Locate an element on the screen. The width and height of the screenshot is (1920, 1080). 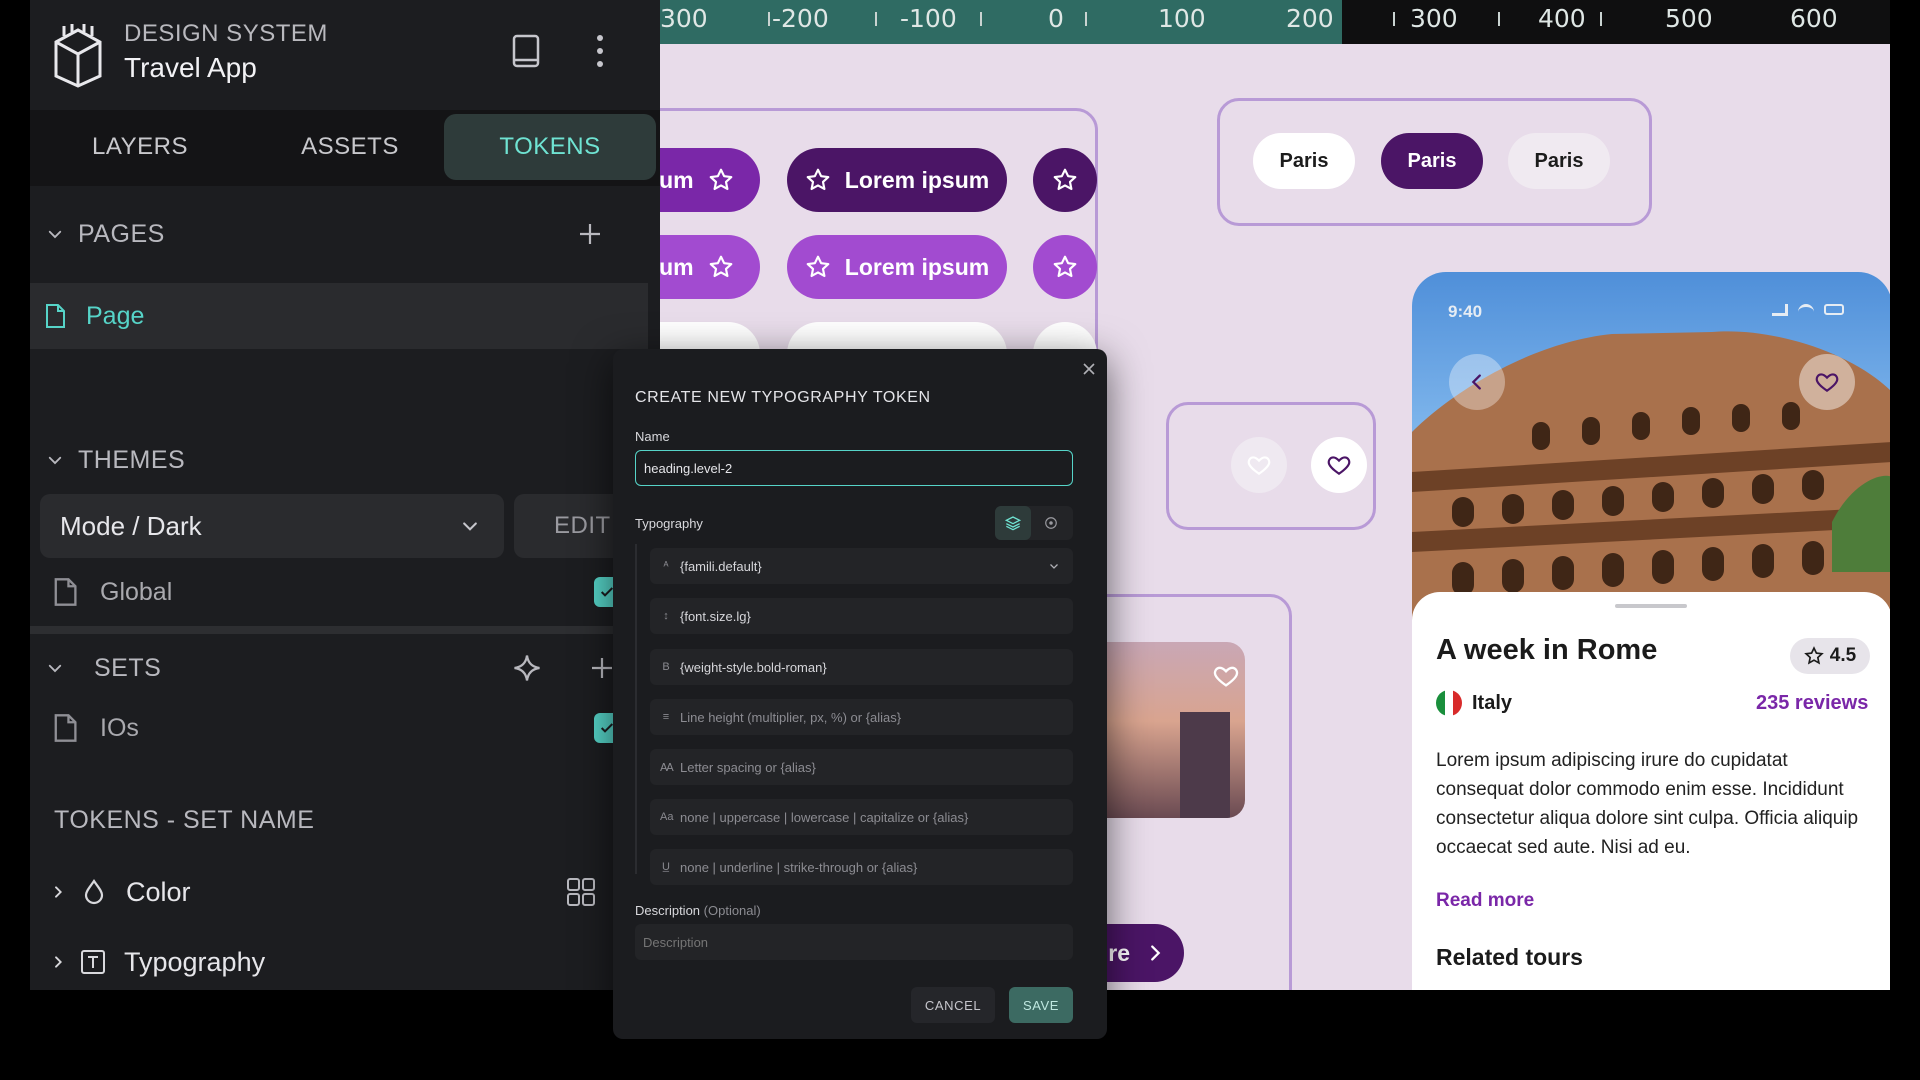
building-silhouette is located at coordinates (1205, 765).